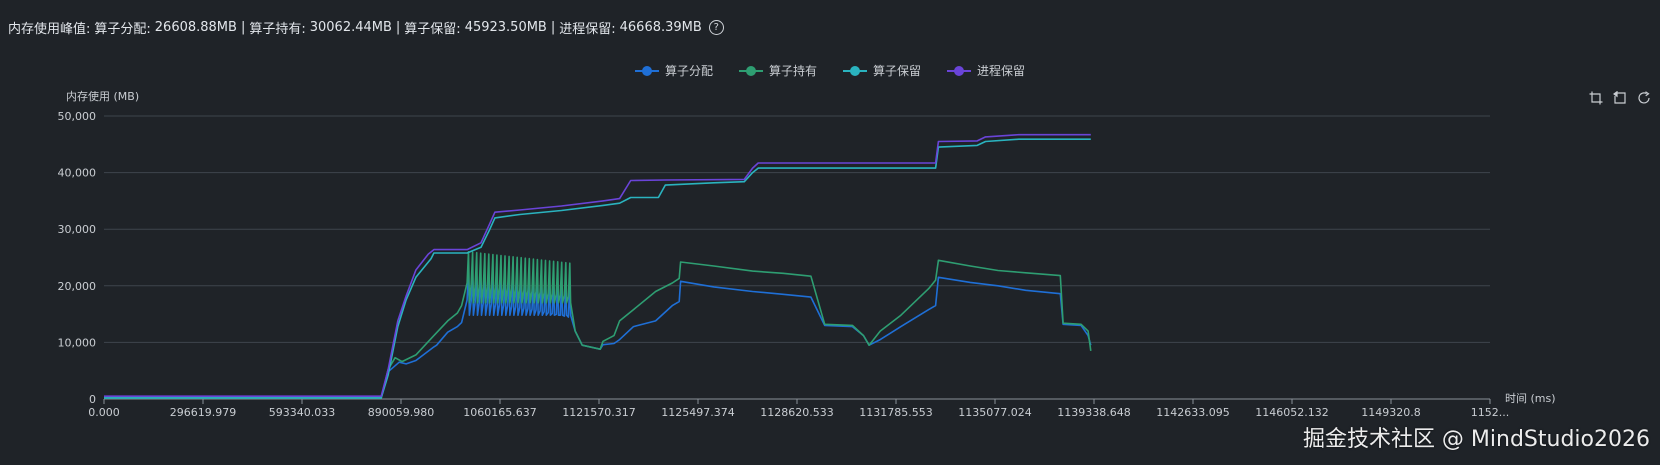 The image size is (1660, 465). What do you see at coordinates (796, 412) in the screenshot?
I see `x-tick-label: 1128620.533` at bounding box center [796, 412].